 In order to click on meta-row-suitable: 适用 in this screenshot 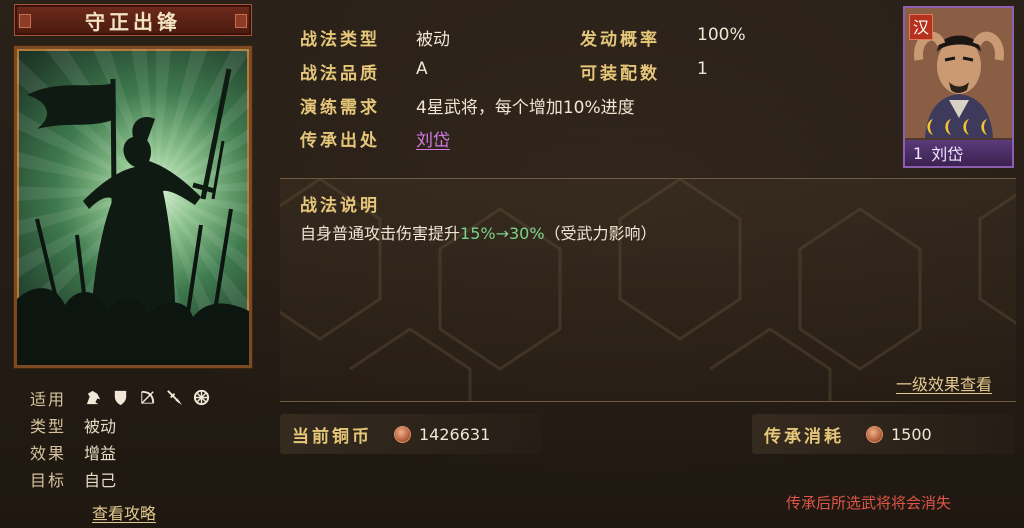, I will do `click(120, 397)`.